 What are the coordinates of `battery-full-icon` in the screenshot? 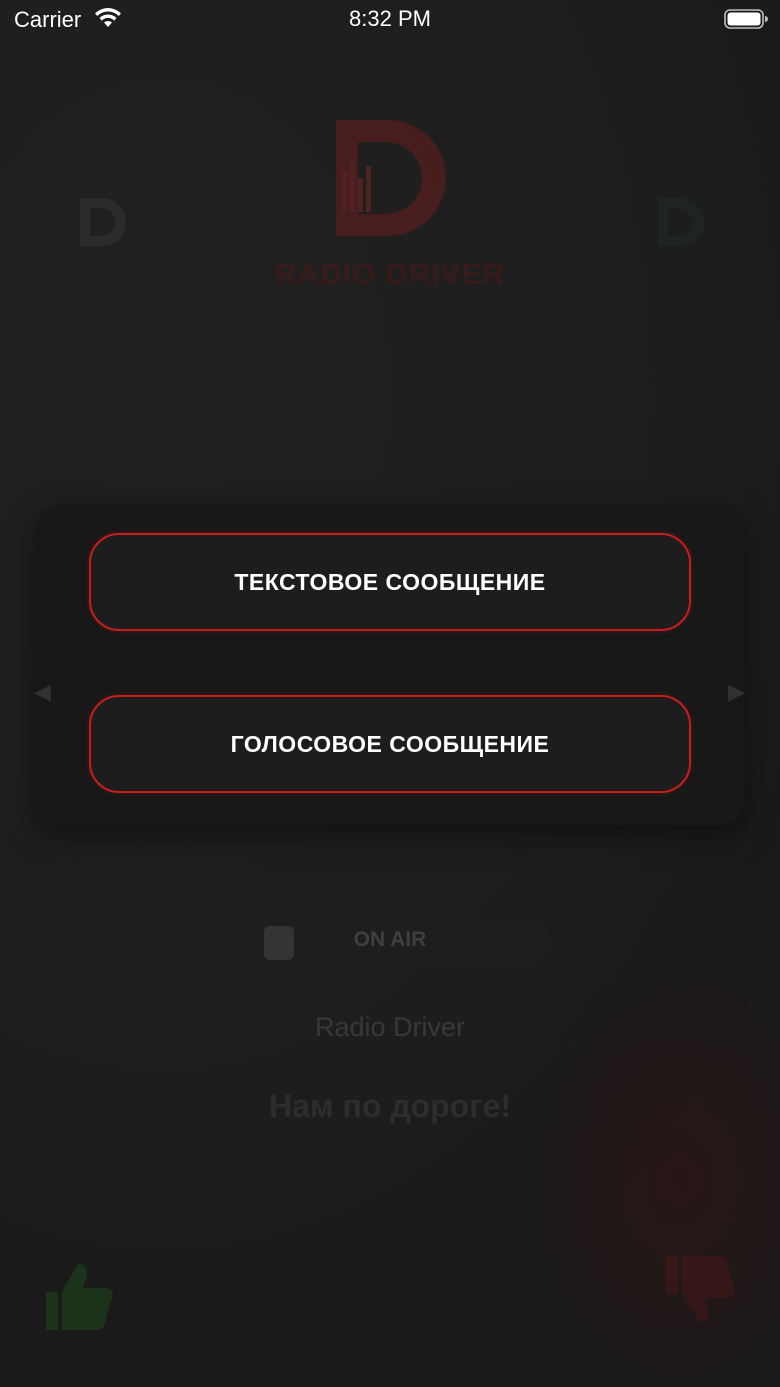 It's located at (746, 19).